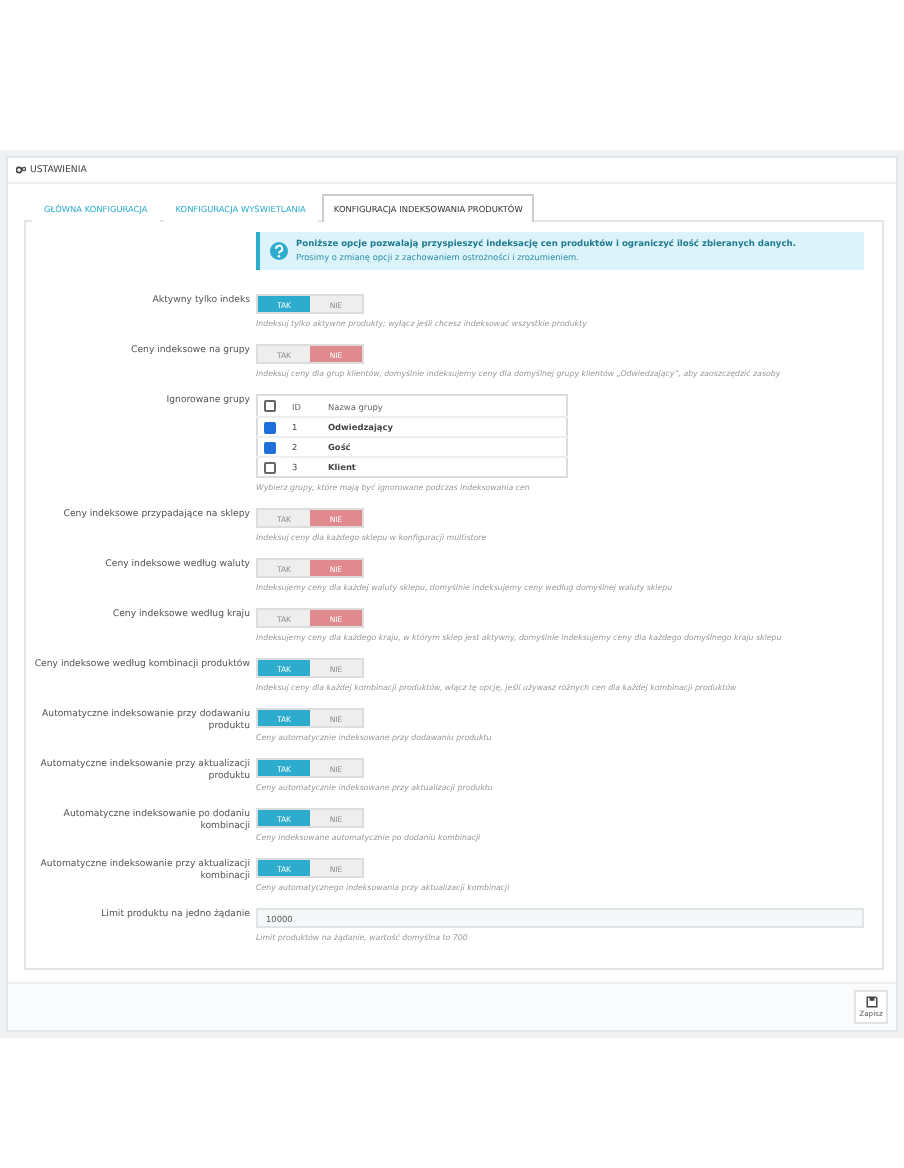 The image size is (904, 1168). What do you see at coordinates (279, 251) in the screenshot?
I see `help-icon` at bounding box center [279, 251].